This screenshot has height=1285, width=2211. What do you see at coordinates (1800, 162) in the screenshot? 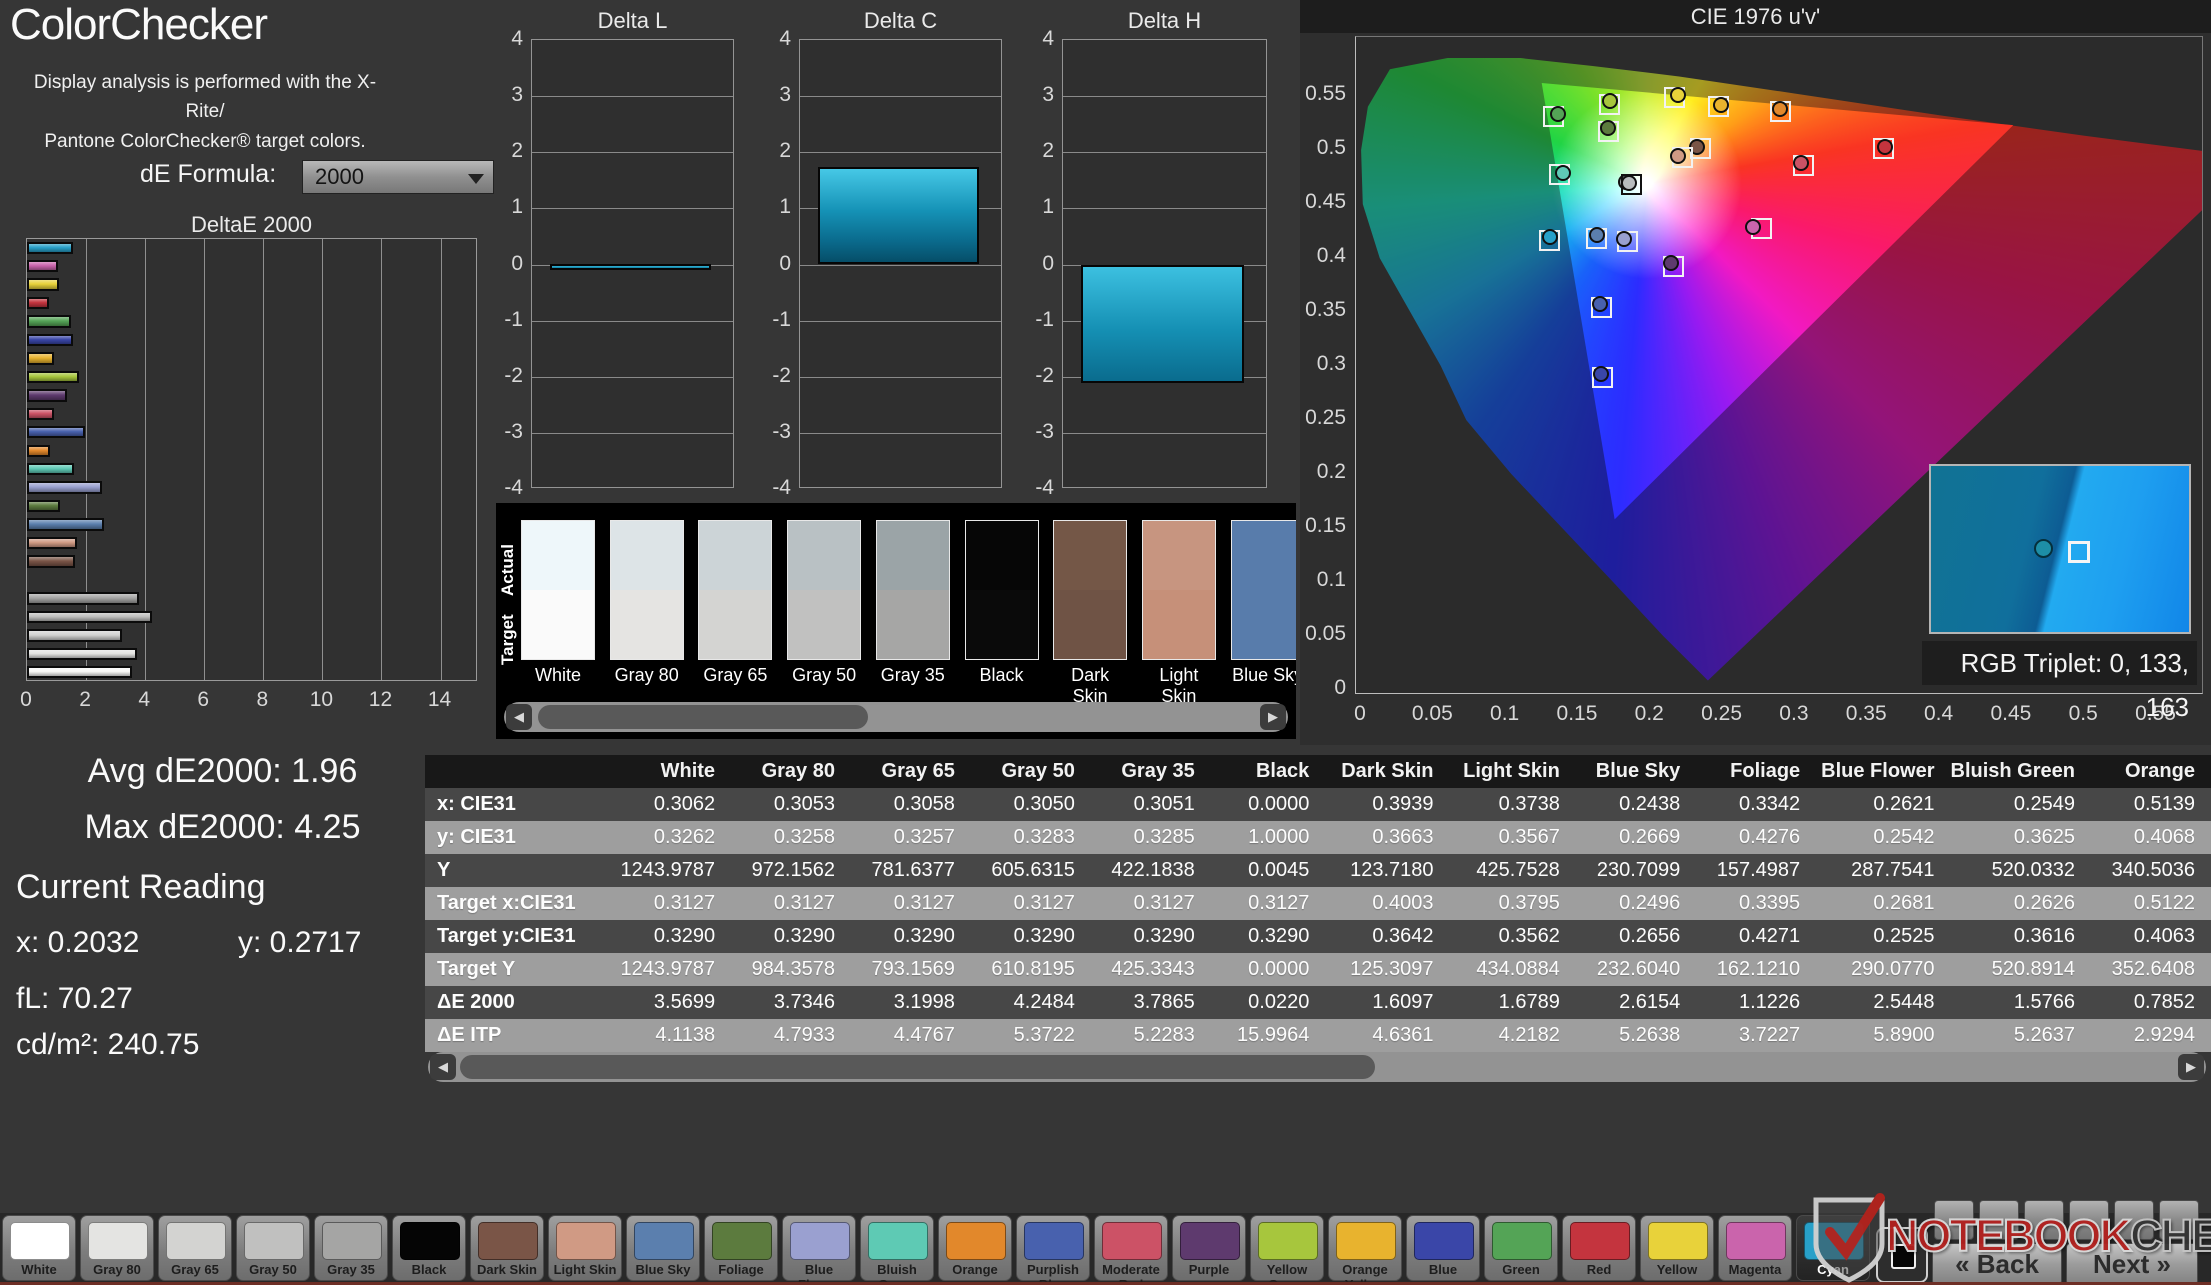
I see `measured-point-moderate-red` at bounding box center [1800, 162].